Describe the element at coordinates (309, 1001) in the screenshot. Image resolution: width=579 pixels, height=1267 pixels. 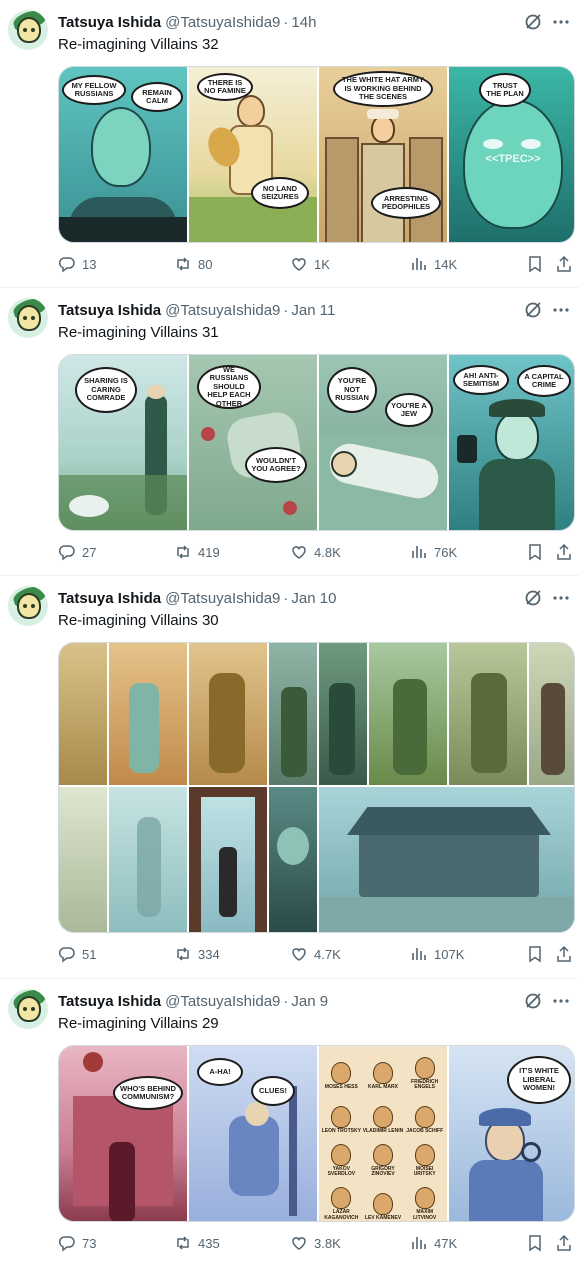
I see `timestamp: Jan 9` at that location.